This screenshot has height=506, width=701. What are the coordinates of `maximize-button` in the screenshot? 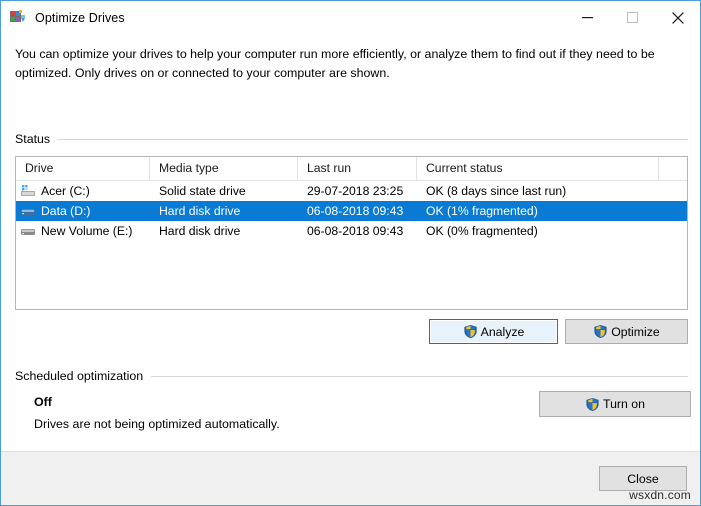 It's located at (632, 17).